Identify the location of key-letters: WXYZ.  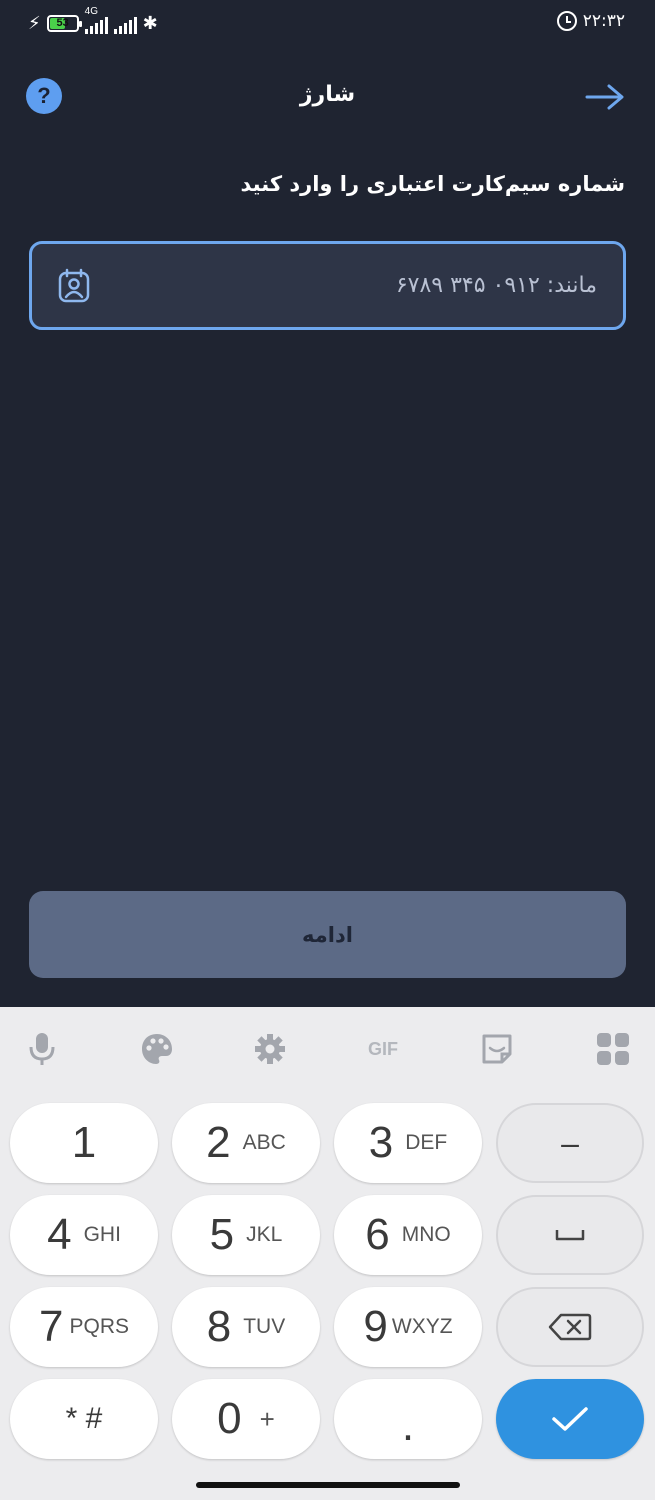
(422, 1326).